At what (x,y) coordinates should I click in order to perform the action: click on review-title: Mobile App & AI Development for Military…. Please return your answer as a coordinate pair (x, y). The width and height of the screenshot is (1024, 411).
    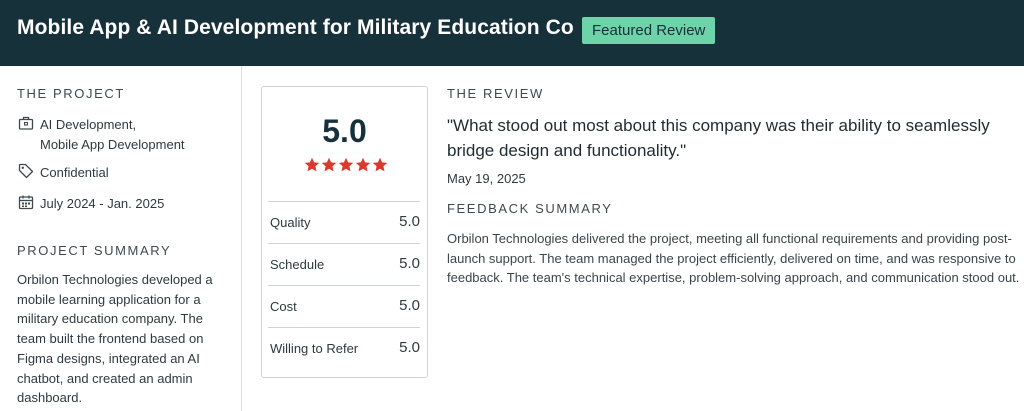
    Looking at the image, I should click on (295, 27).